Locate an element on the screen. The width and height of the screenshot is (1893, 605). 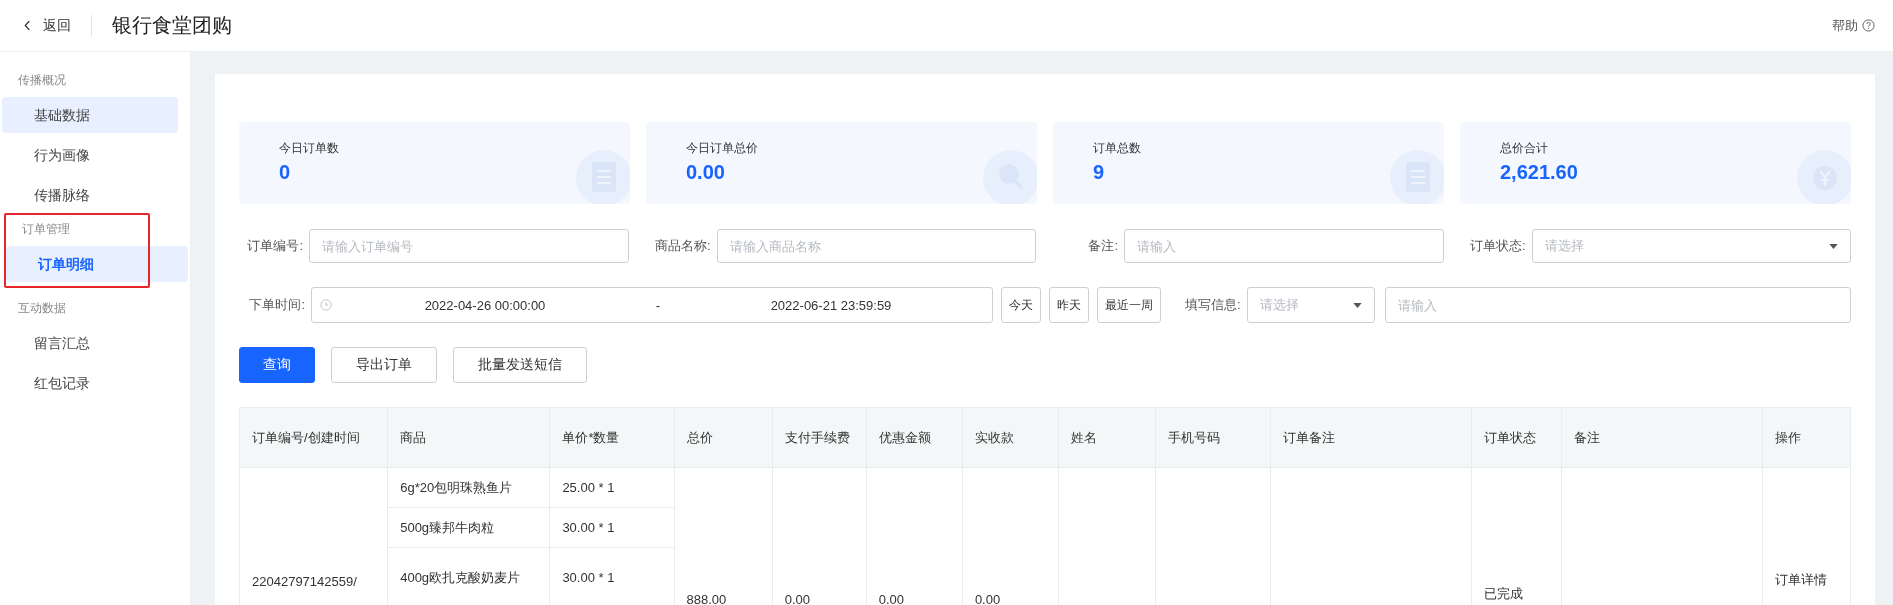
status-text: 已完成 is located at coordinates (1503, 594).